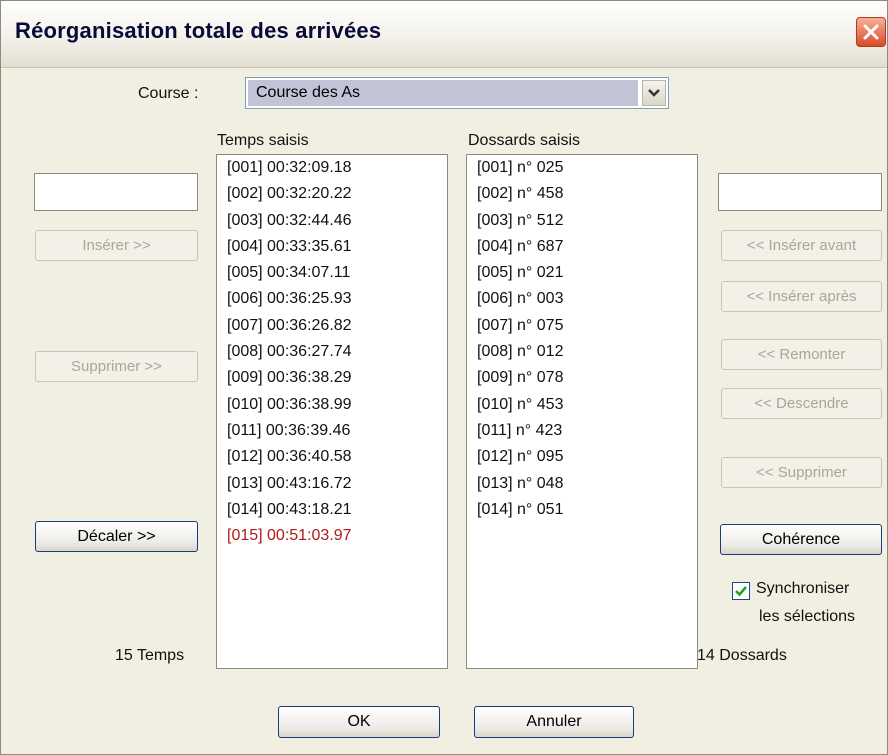 The height and width of the screenshot is (755, 888). Describe the element at coordinates (332, 431) in the screenshot. I see `list-item: [011] 00:36:39.46` at that location.